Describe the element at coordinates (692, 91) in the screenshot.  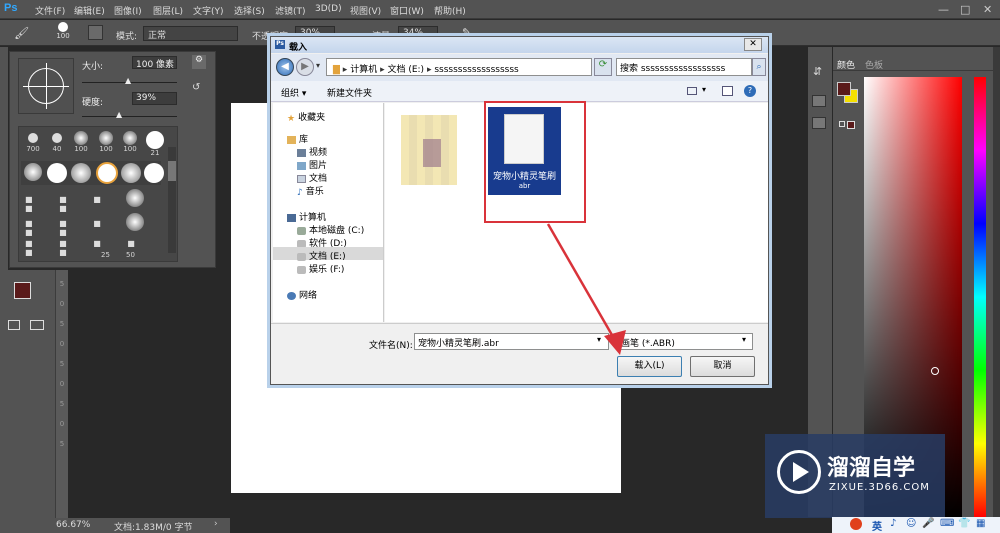
I see `view-options-icon` at that location.